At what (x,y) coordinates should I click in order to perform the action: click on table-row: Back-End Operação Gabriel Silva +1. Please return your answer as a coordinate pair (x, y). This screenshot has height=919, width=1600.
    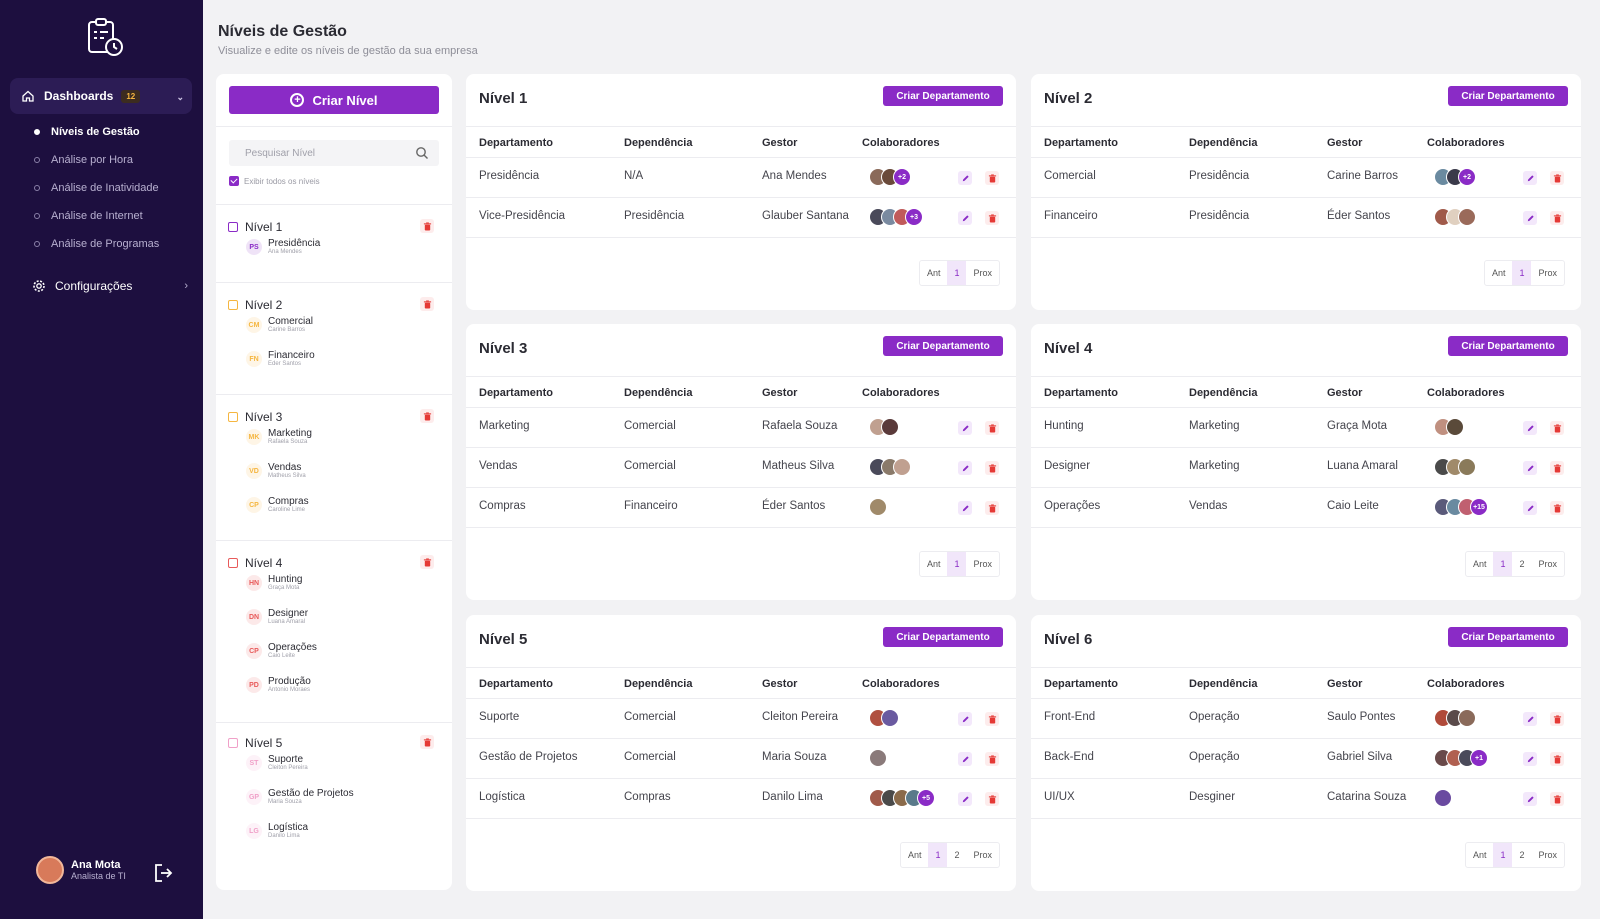
    Looking at the image, I should click on (1306, 759).